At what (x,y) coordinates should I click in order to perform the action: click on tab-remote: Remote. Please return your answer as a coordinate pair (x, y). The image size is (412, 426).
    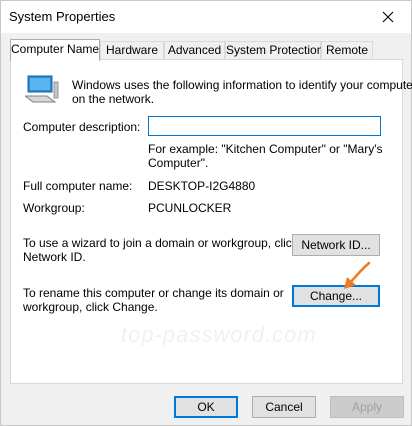
    Looking at the image, I should click on (347, 50).